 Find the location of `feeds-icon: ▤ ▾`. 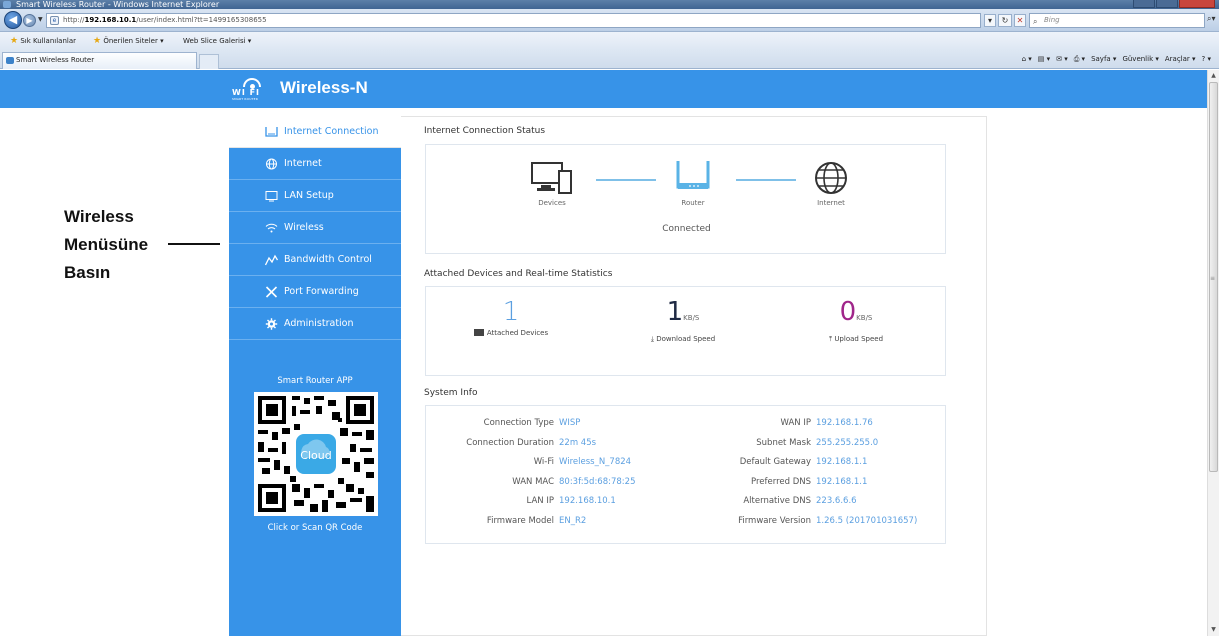

feeds-icon: ▤ ▾ is located at coordinates (1044, 59).